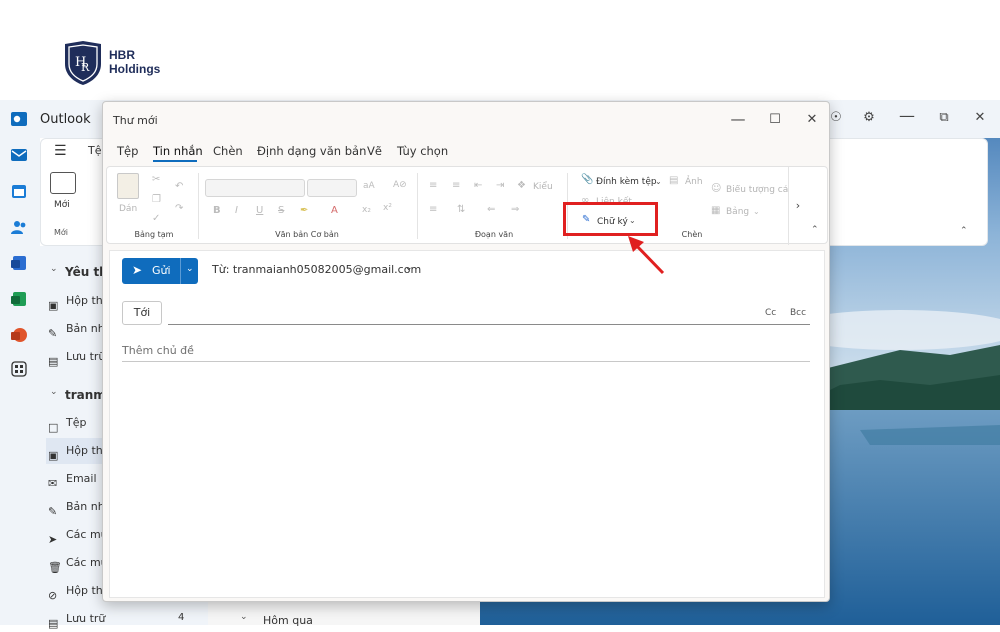 This screenshot has width=1000, height=632. What do you see at coordinates (60, 151) in the screenshot?
I see `hamburger-menu-icon: ☰` at bounding box center [60, 151].